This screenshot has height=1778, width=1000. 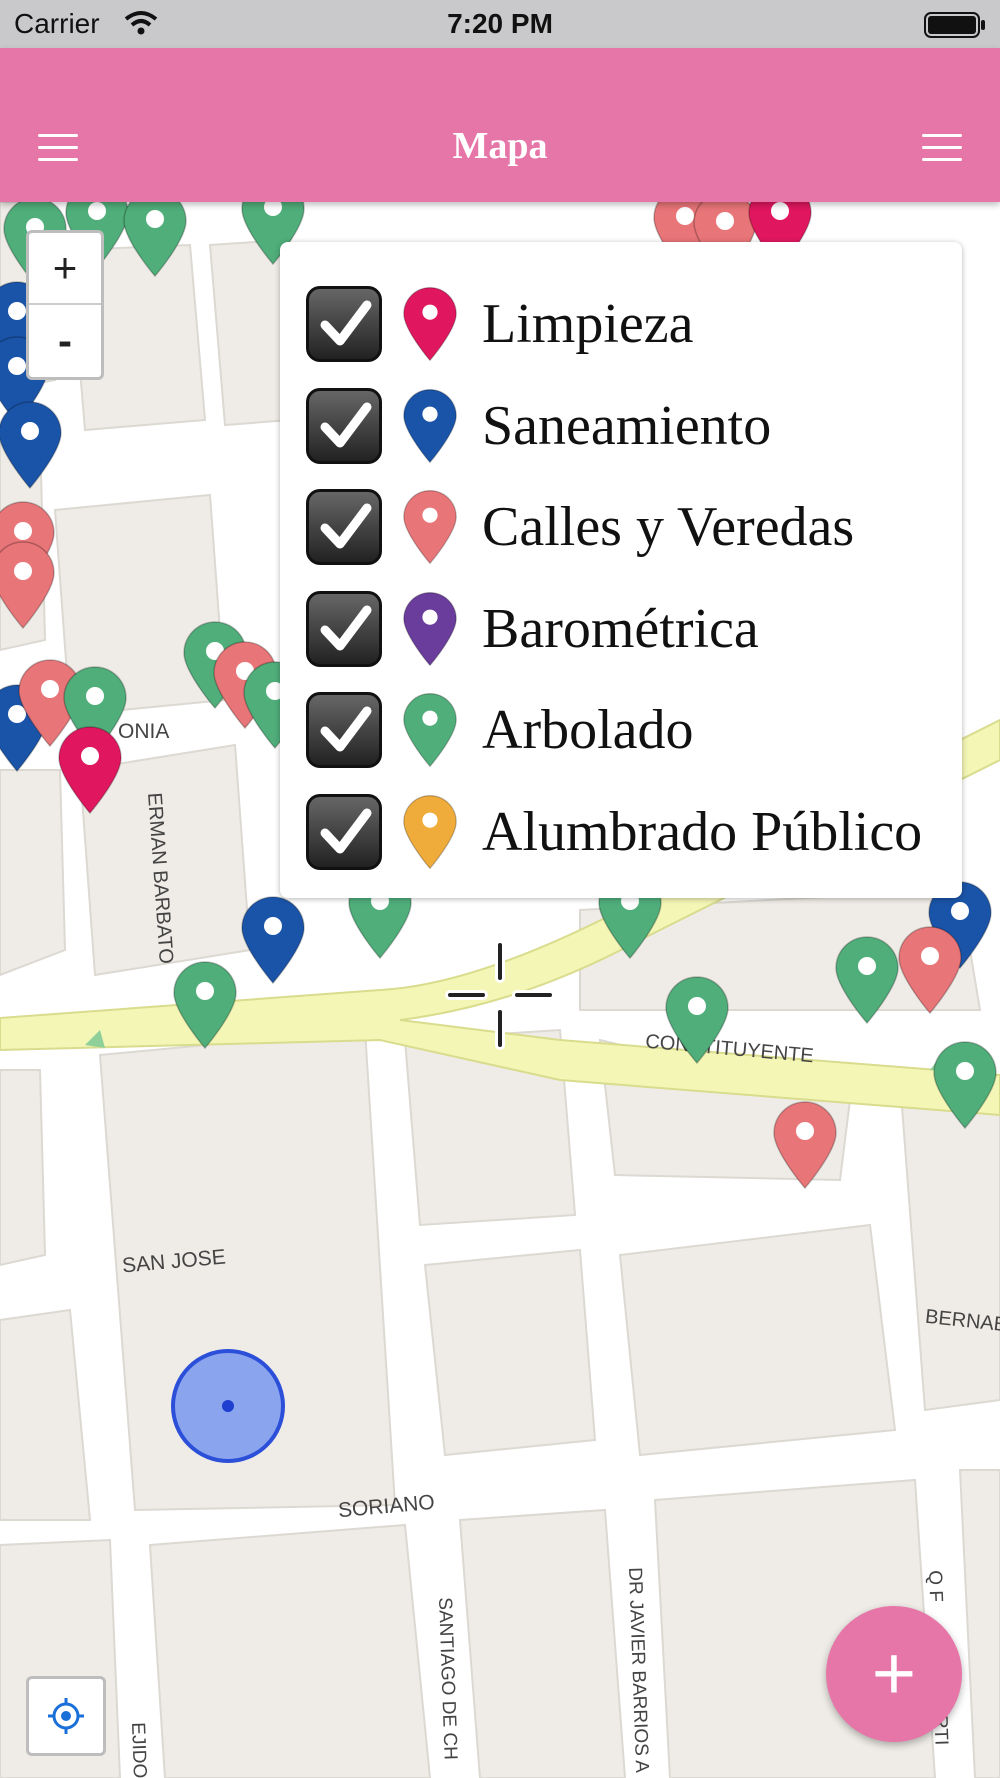 I want to click on street-label: EJIDO, so click(x=138, y=1750).